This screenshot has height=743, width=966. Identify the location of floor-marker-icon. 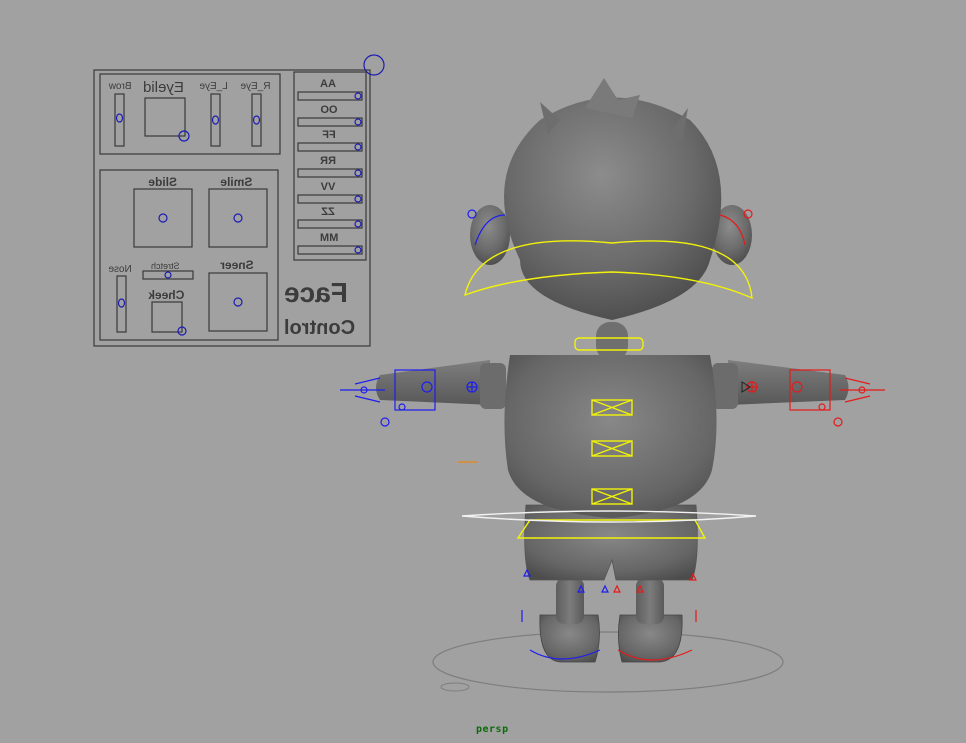
(455, 687).